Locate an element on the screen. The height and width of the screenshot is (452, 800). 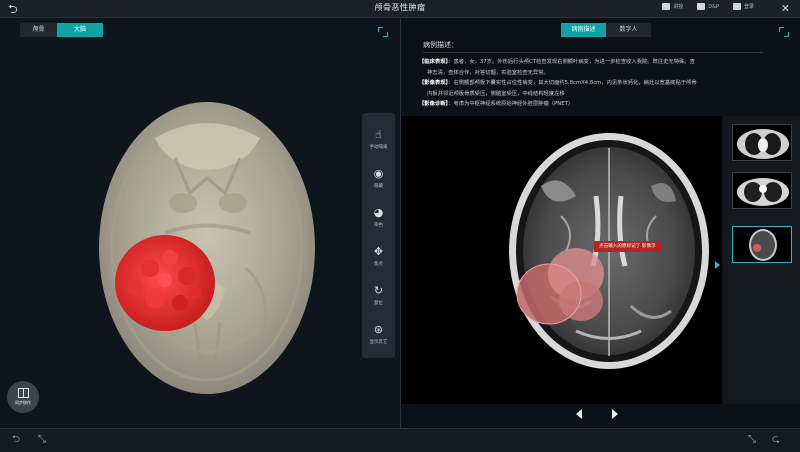
redo-icon: ⮎ is located at coordinates (776, 440).